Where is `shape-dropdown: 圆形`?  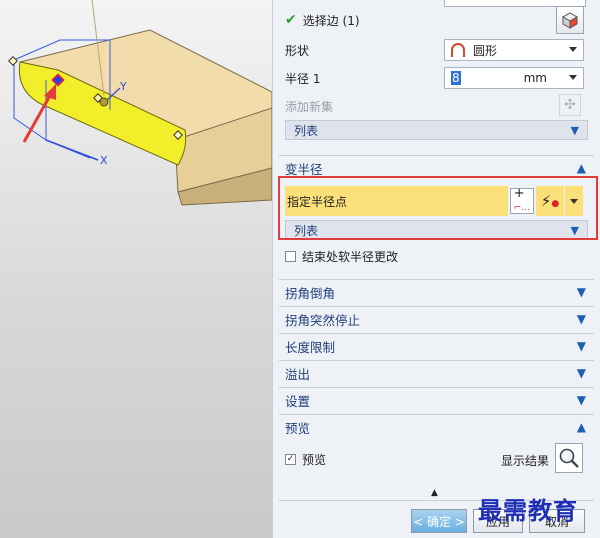
shape-dropdown: 圆形 is located at coordinates (514, 50).